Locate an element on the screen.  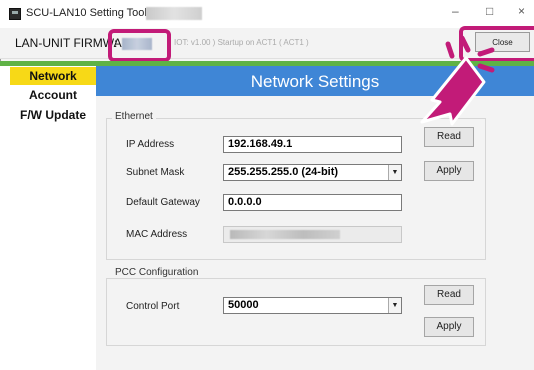
sidebar-item-fw-update: F/W Update is located at coordinates (53, 115).